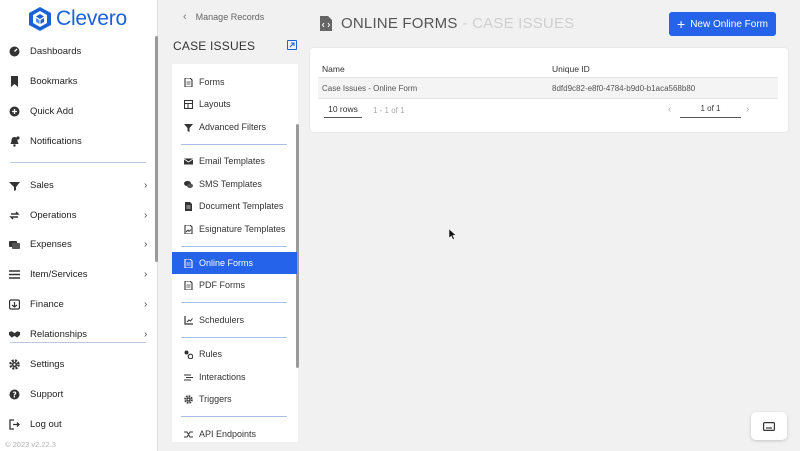 The width and height of the screenshot is (800, 451). Describe the element at coordinates (54, 81) in the screenshot. I see `nav-item-label: Bookmarks` at that location.